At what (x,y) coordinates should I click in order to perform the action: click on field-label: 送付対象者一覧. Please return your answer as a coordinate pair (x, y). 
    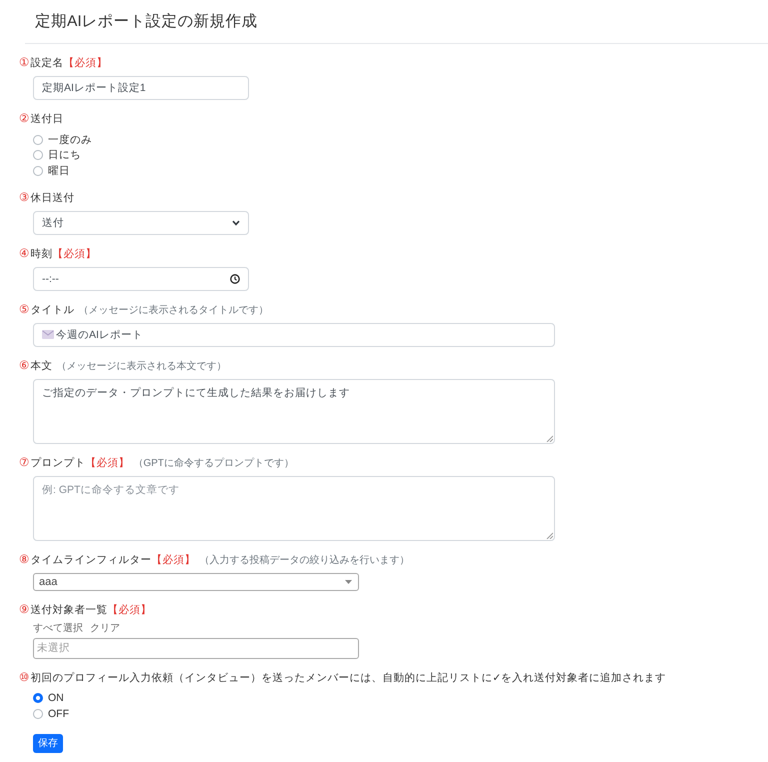
    Looking at the image, I should click on (69, 610).